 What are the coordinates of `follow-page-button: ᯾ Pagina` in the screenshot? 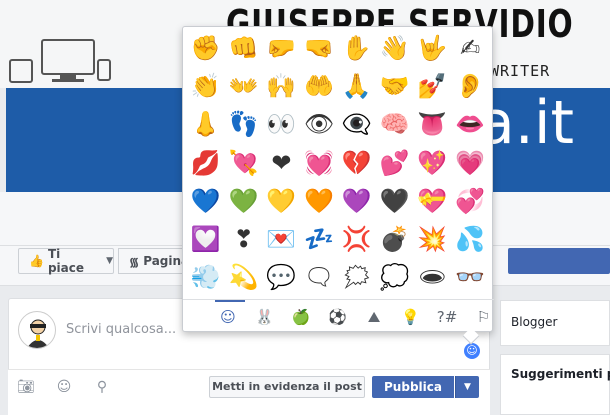 It's located at (154, 261).